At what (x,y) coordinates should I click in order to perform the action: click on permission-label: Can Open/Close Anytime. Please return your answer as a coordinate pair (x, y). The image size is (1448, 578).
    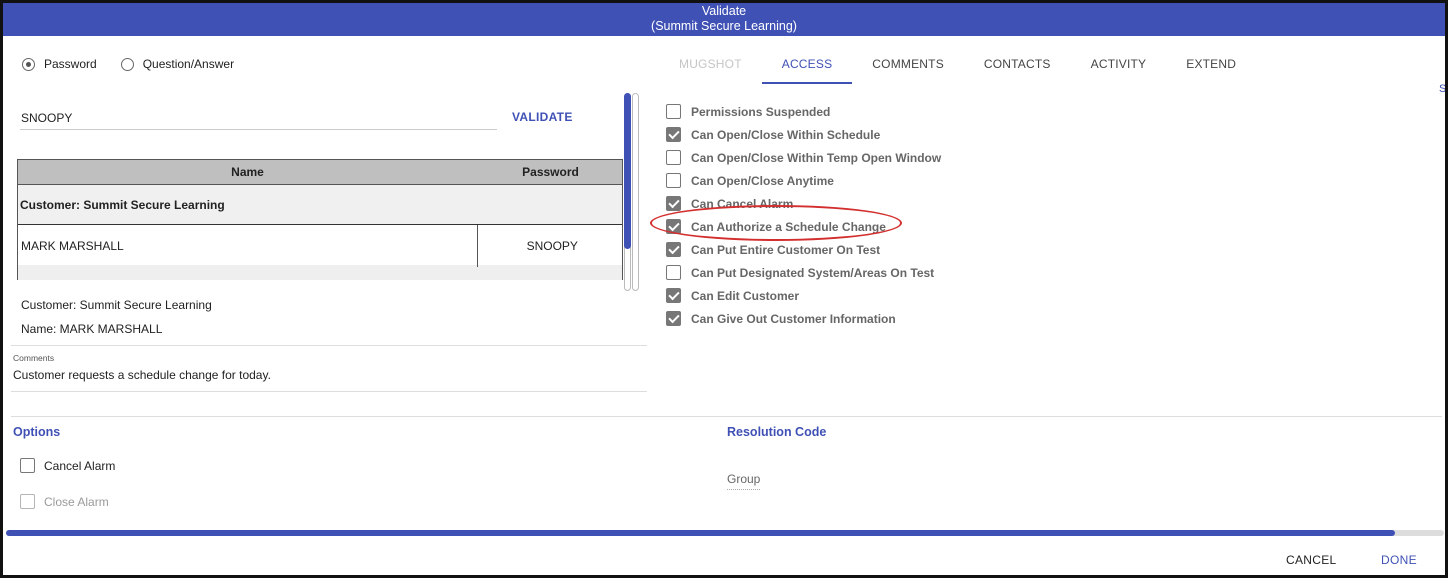
    Looking at the image, I should click on (762, 180).